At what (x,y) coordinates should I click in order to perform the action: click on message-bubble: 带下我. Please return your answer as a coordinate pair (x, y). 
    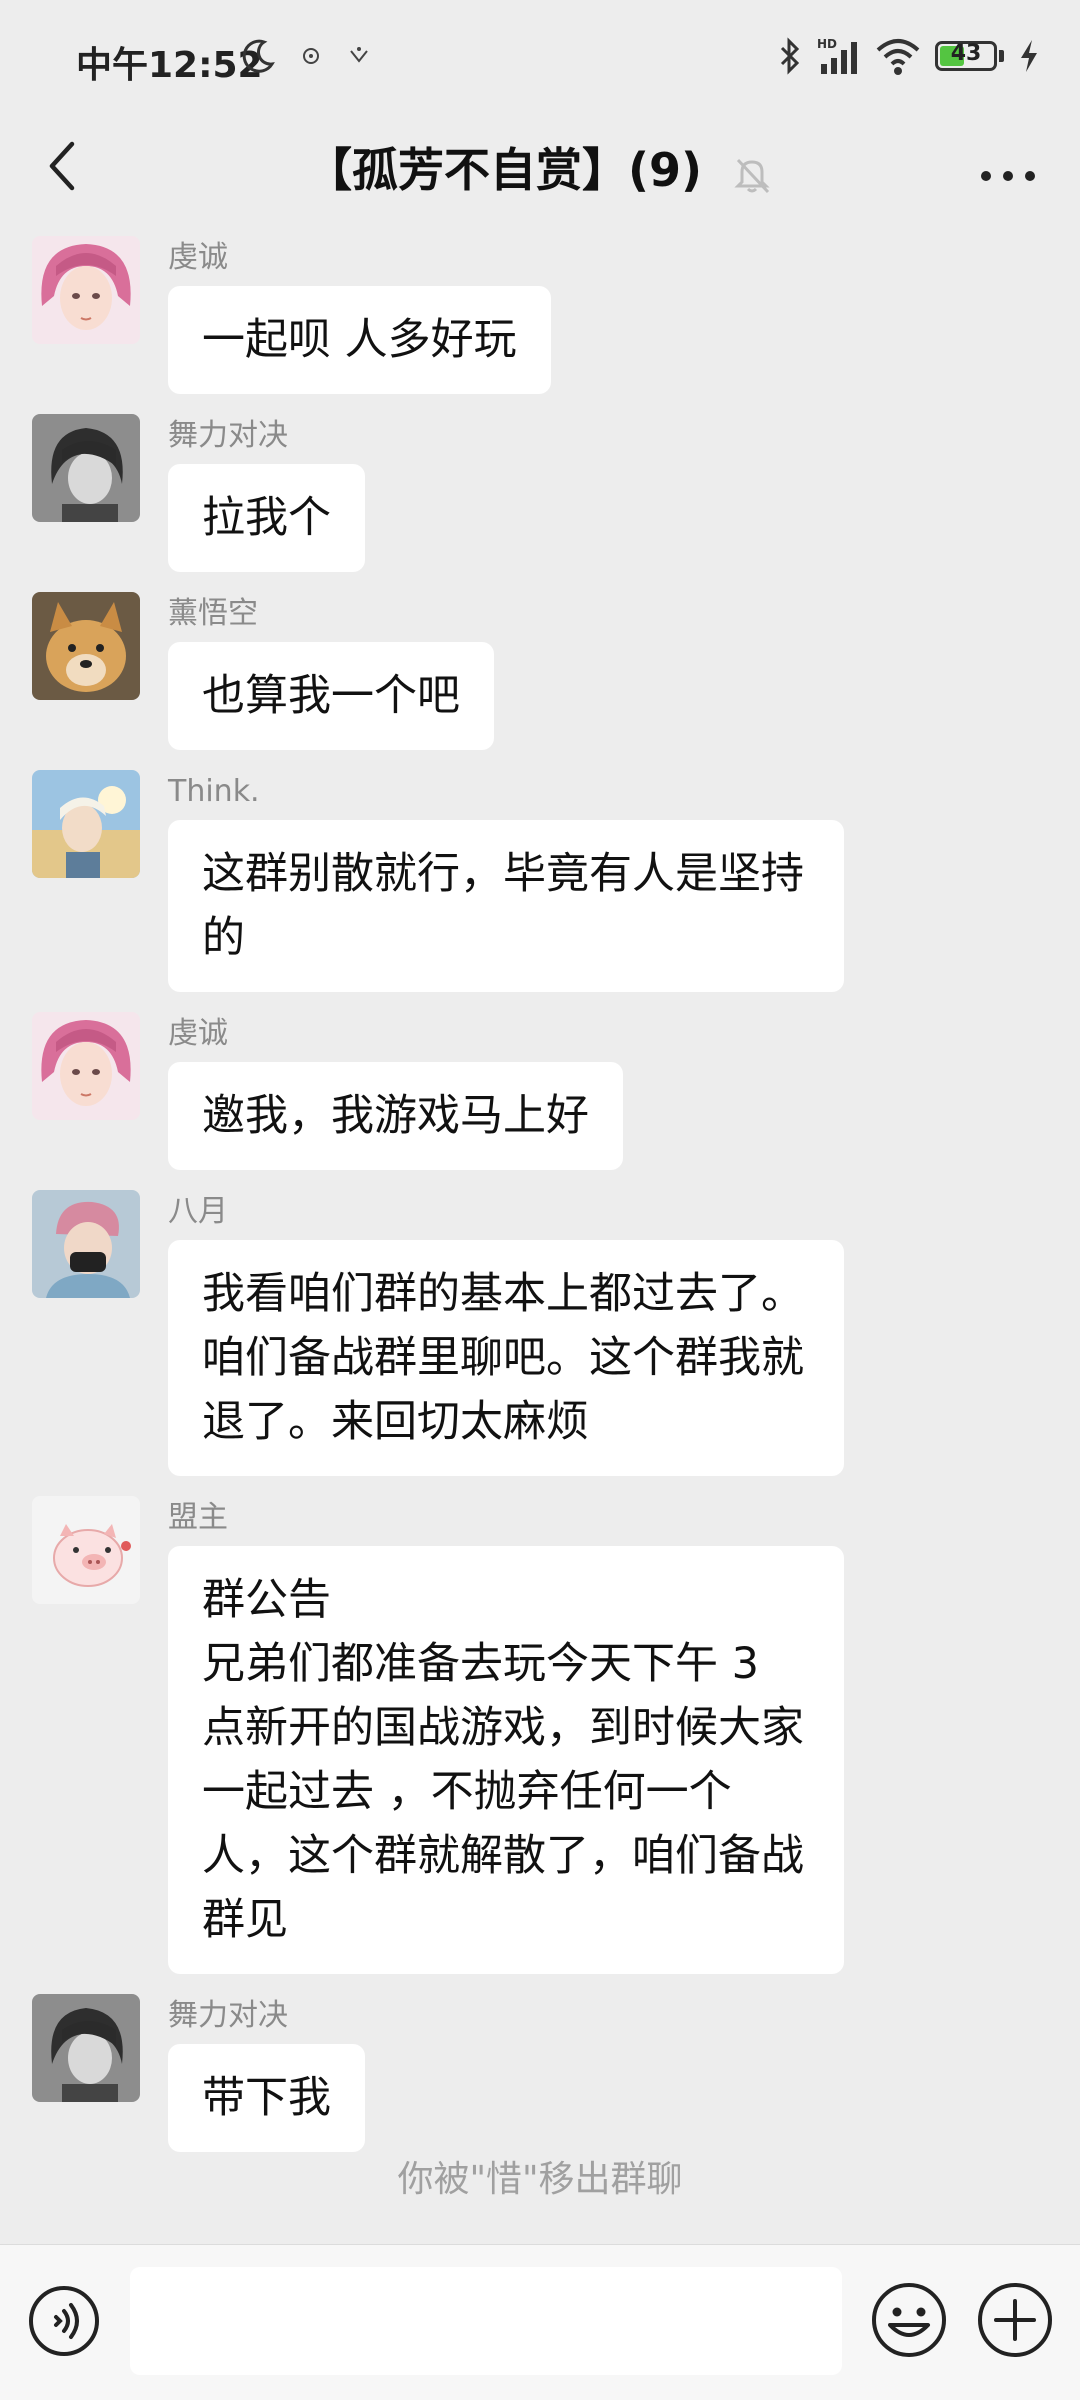
    Looking at the image, I should click on (266, 2098).